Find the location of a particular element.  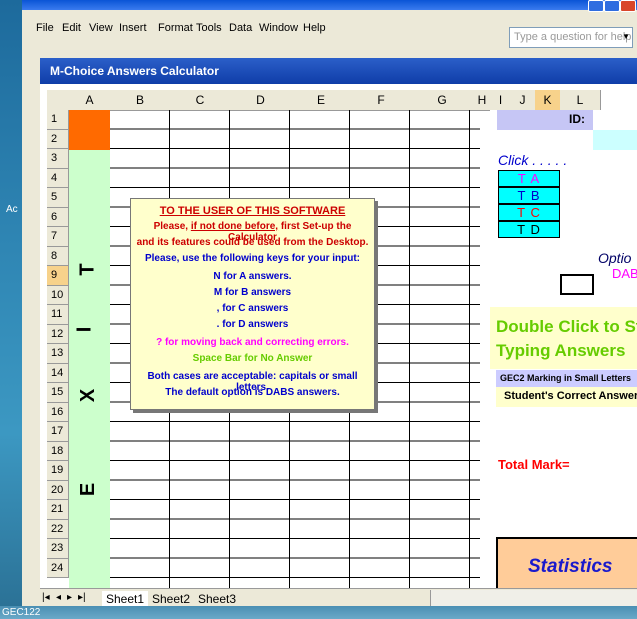

id-value-cell is located at coordinates (615, 140).